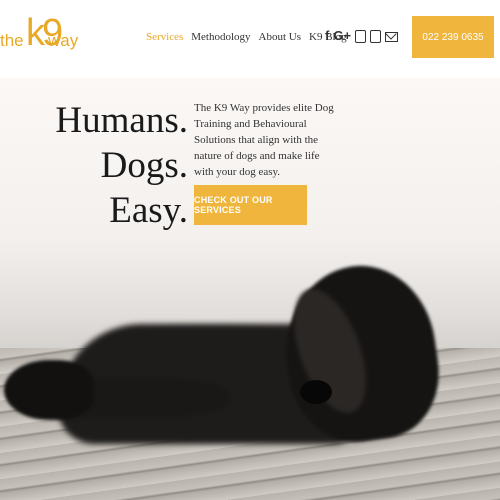  What do you see at coordinates (40, 37) in the screenshot?
I see `k9-way-logo: the k9 way` at bounding box center [40, 37].